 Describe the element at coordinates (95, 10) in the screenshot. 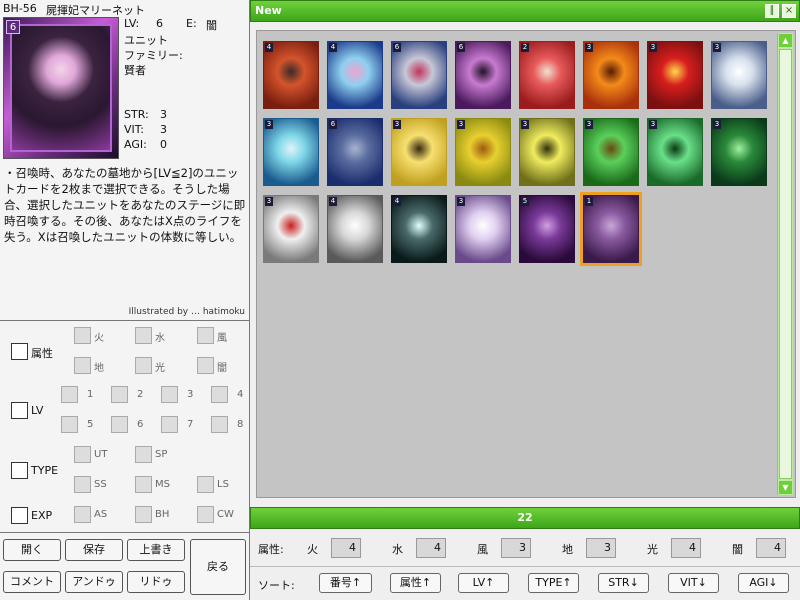

I see `card-name: 屍揮妃マリーネット` at that location.